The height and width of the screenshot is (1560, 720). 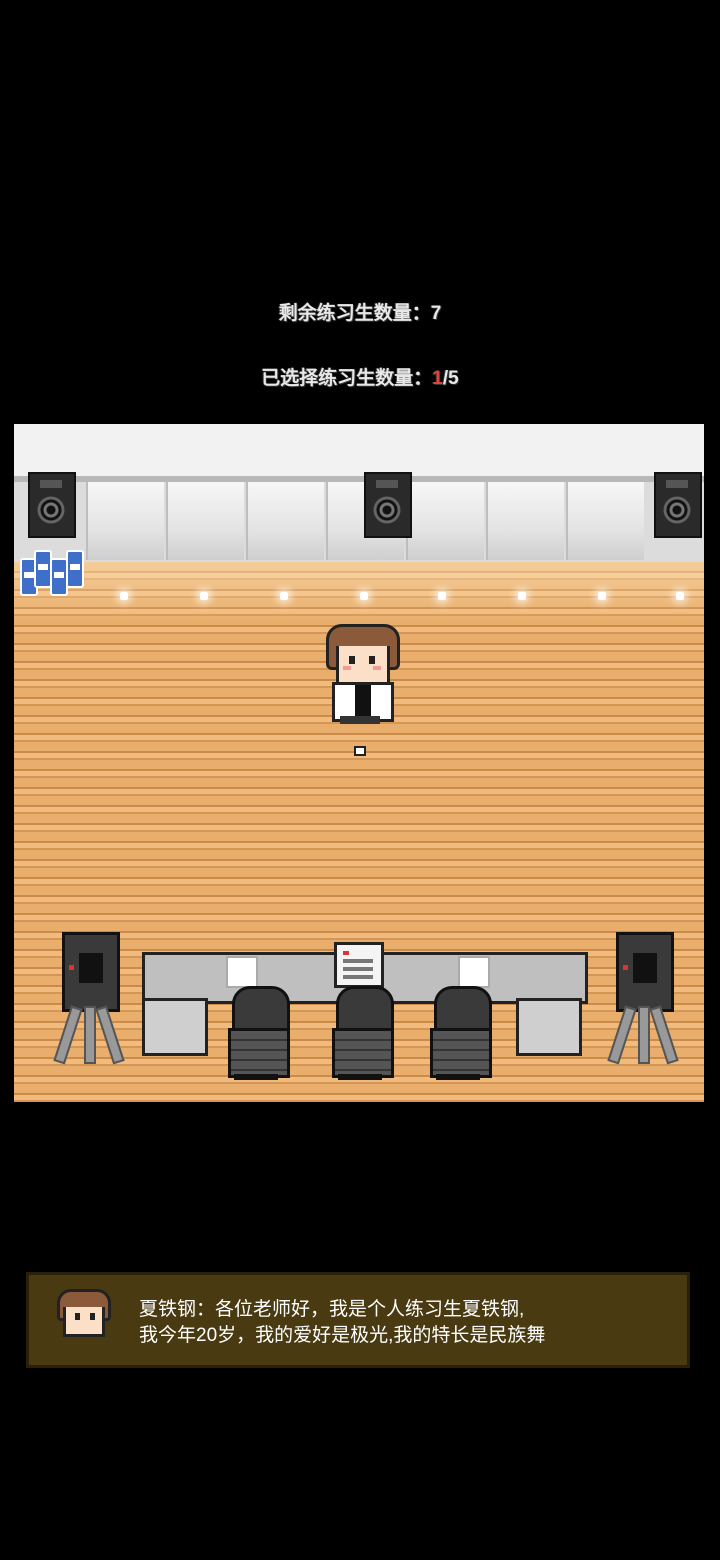 I want to click on dialog-line: 夏铁钢：各位老师好，我是个人练习生夏铁钢,, so click(x=332, y=1309).